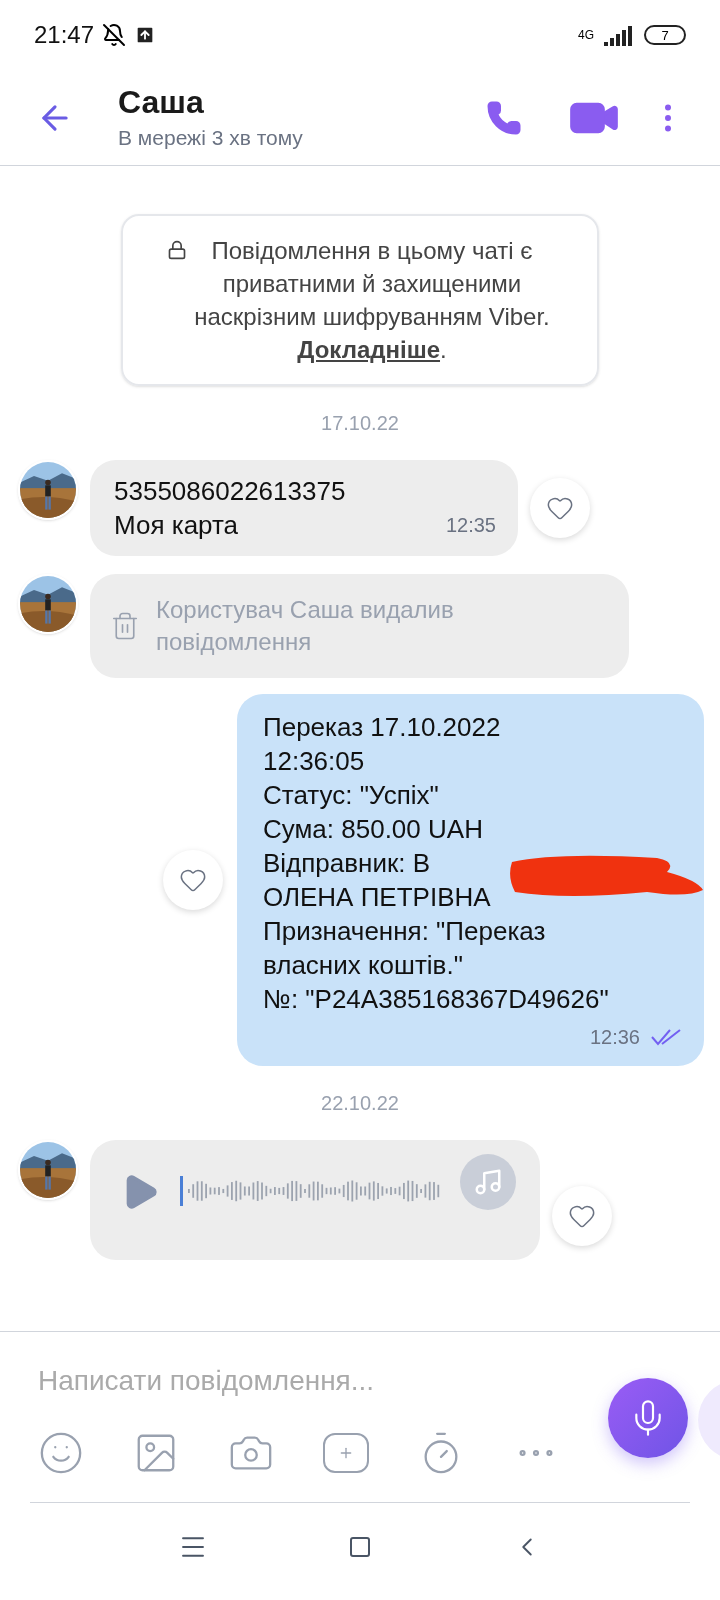 The image size is (720, 1600). Describe the element at coordinates (360, 1546) in the screenshot. I see `home-button` at that location.